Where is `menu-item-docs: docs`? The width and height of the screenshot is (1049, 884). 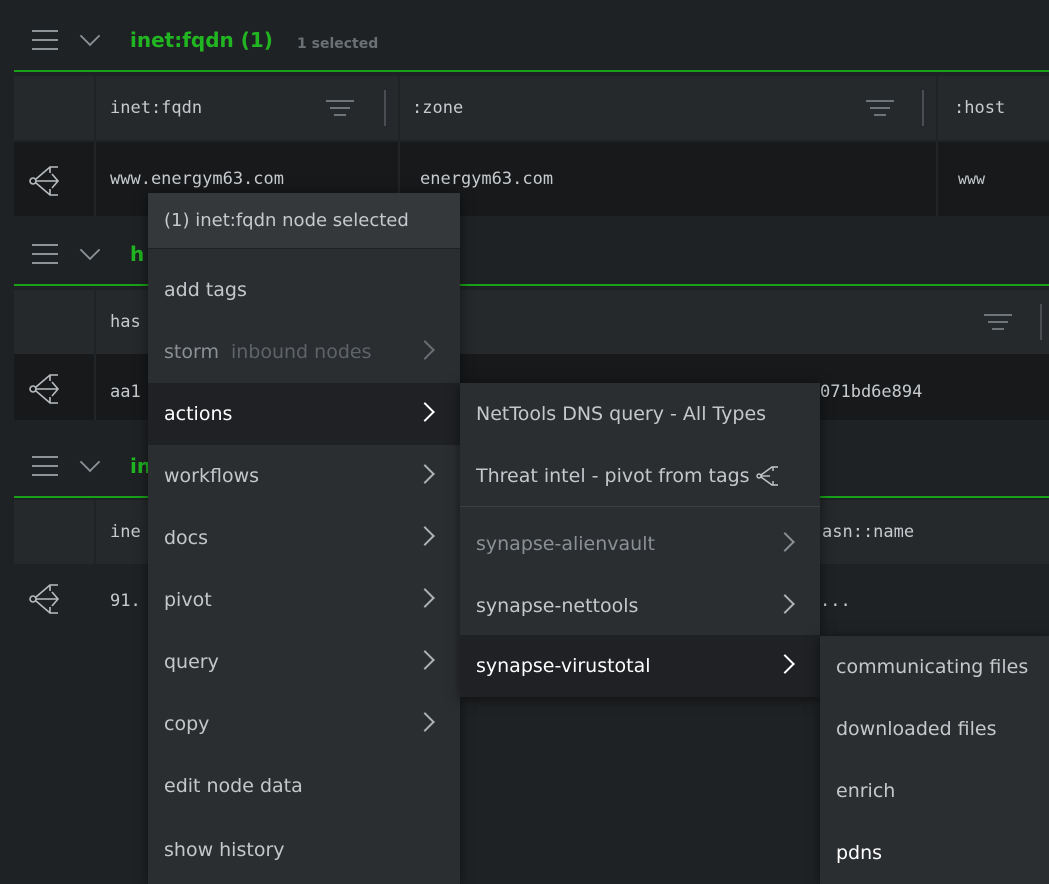 menu-item-docs: docs is located at coordinates (304, 538).